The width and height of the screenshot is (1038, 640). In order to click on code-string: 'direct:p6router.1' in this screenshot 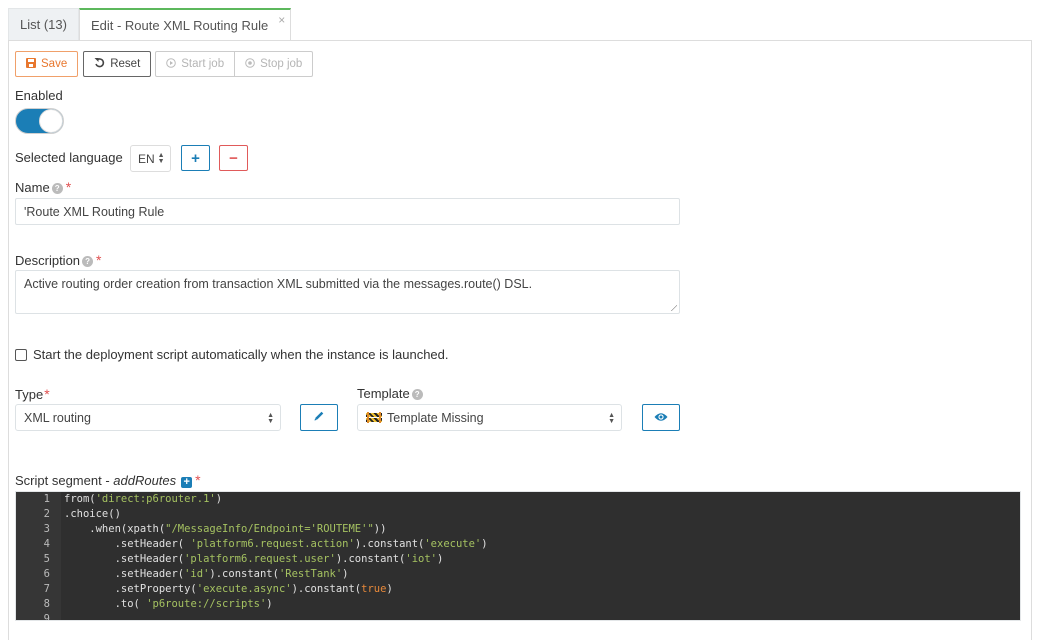, I will do `click(155, 499)`.